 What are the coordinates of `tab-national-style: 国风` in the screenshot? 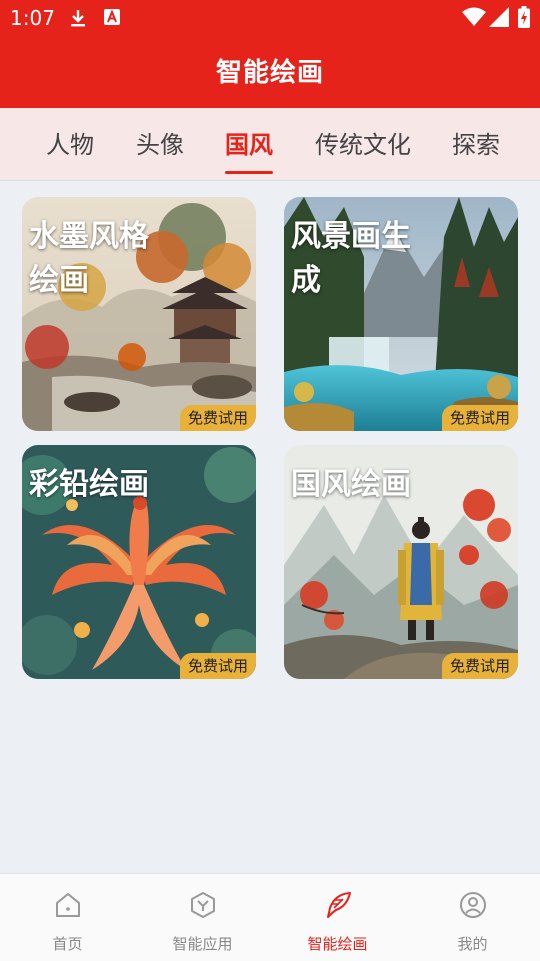 It's located at (249, 144).